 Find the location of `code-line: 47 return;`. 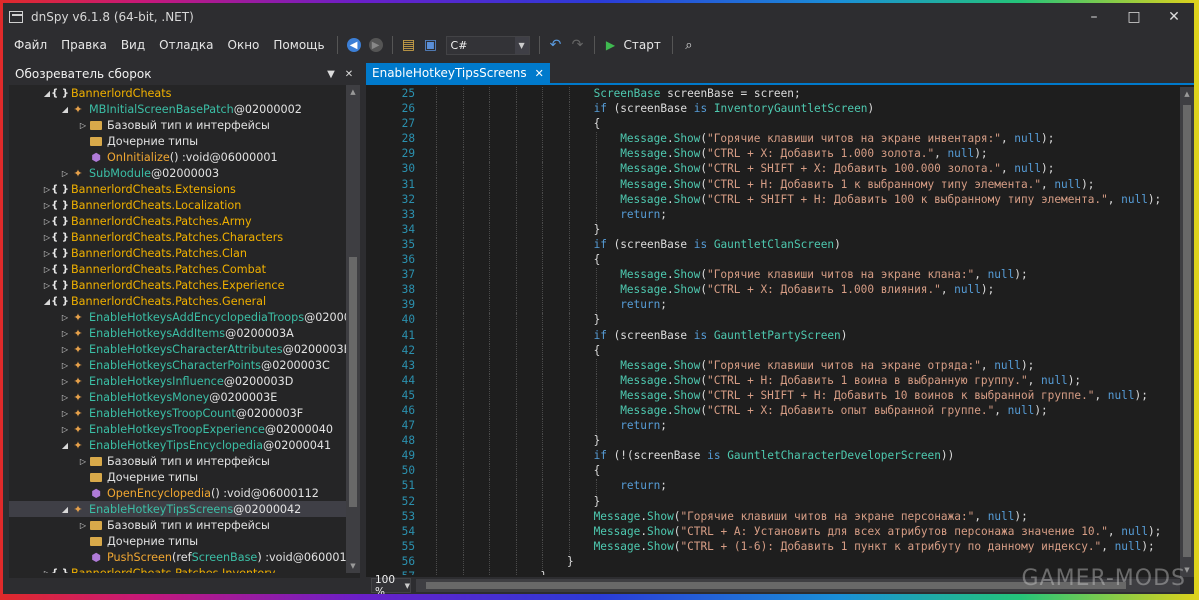

code-line: 47 return; is located at coordinates (773, 427).